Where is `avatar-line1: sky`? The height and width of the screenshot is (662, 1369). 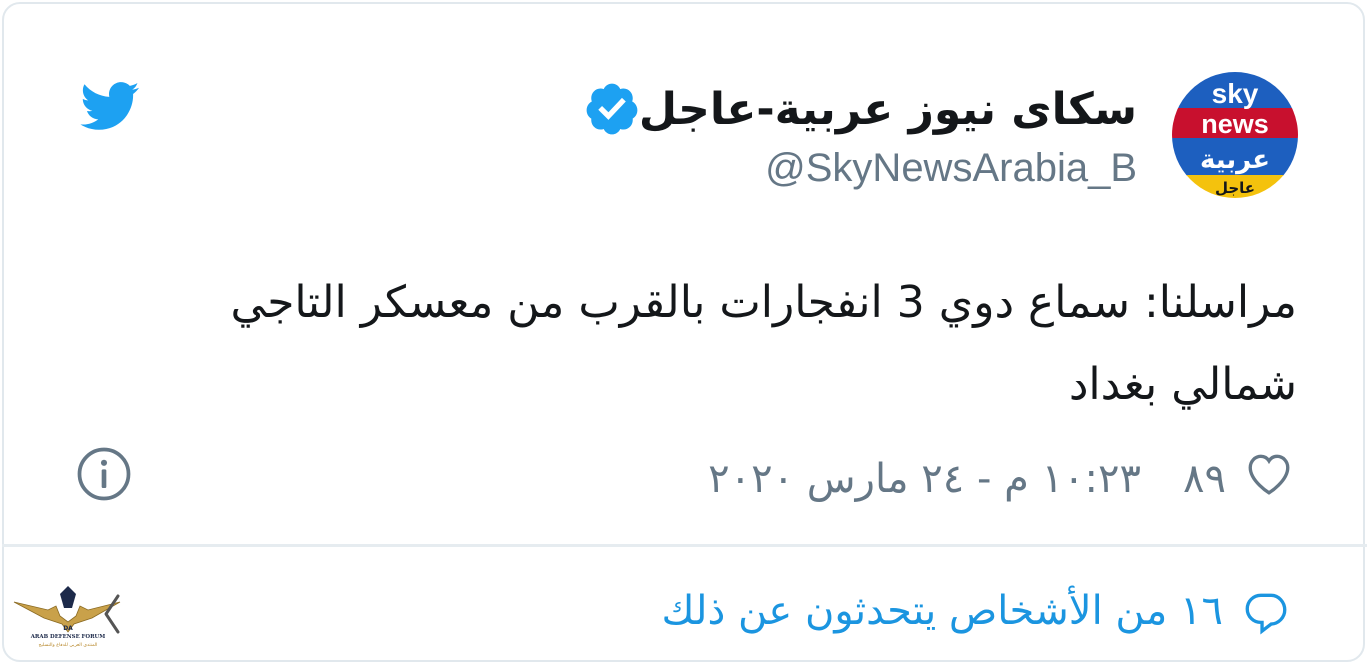
avatar-line1: sky is located at coordinates (1235, 93).